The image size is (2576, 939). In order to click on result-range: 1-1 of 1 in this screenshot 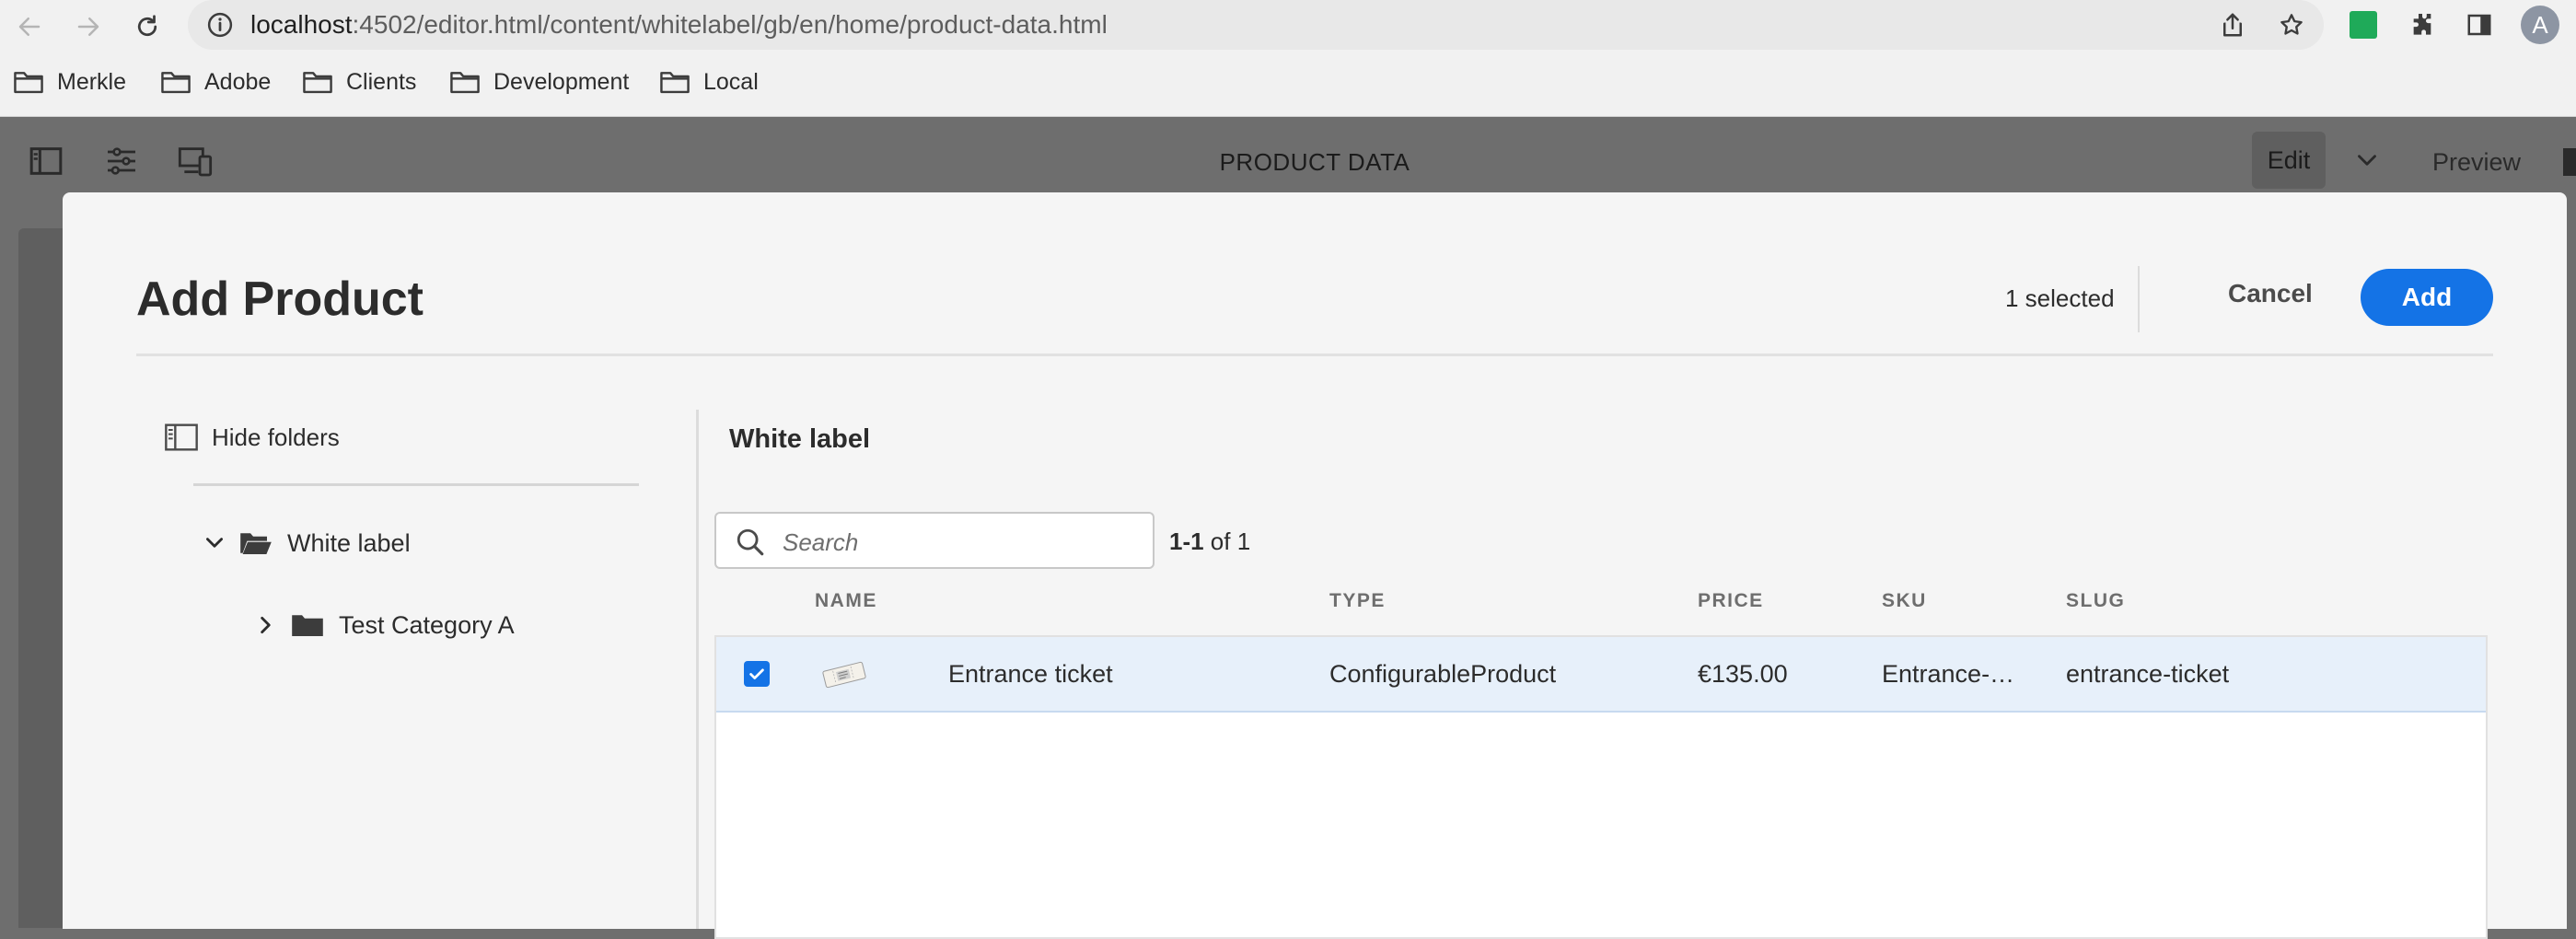, I will do `click(1209, 541)`.